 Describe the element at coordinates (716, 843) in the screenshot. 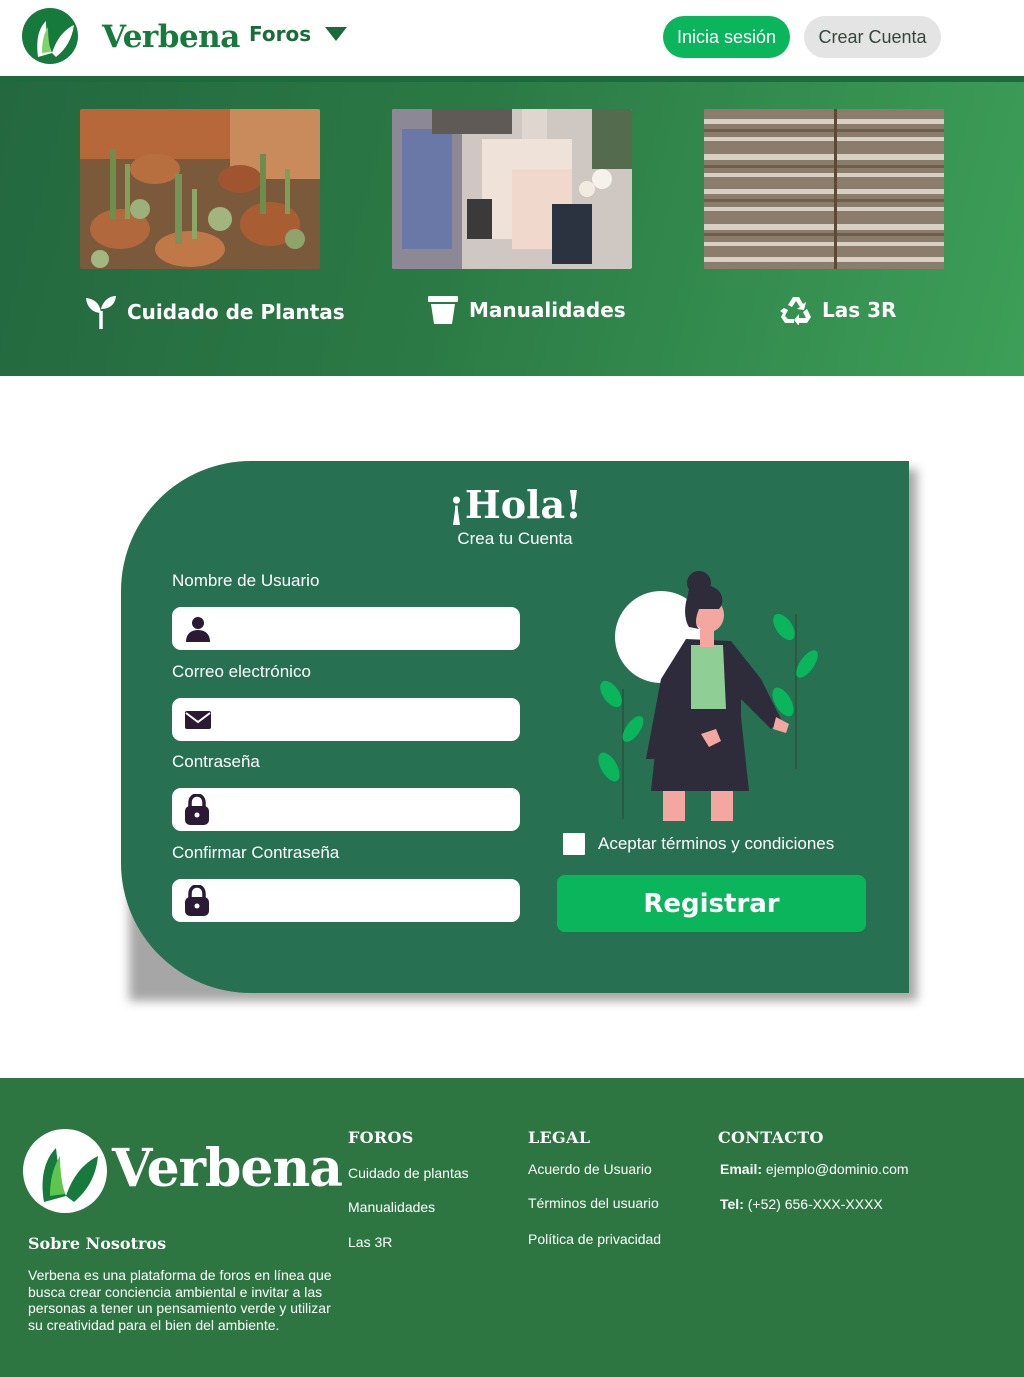

I see `terms-label: Aceptar términos y condiciones` at that location.